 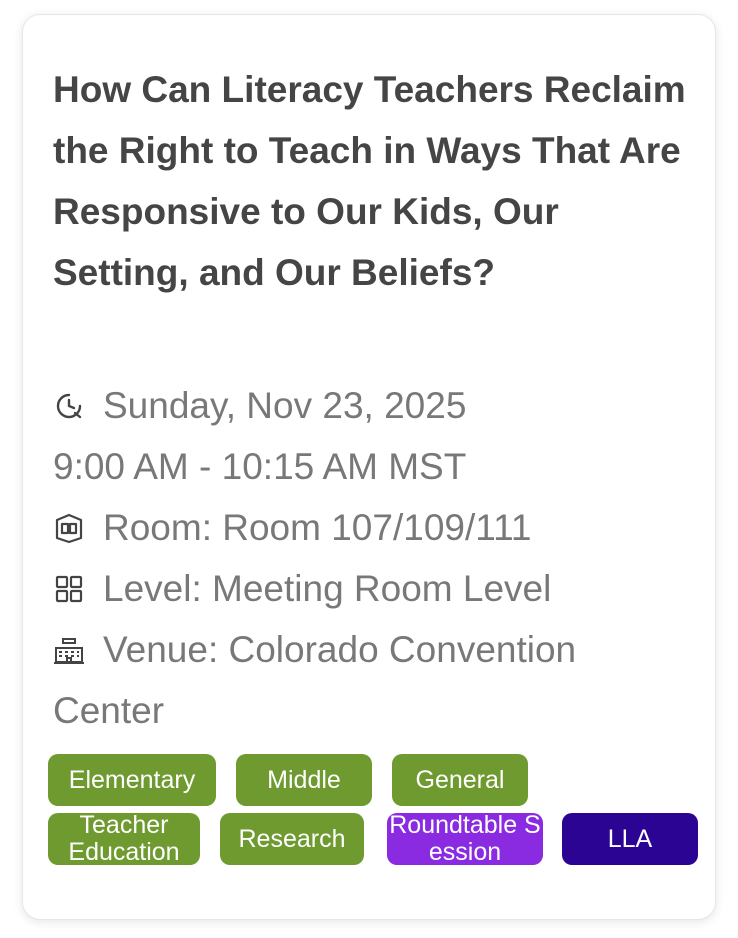 I want to click on session-level: Level: Meeting Room Level, so click(x=327, y=588).